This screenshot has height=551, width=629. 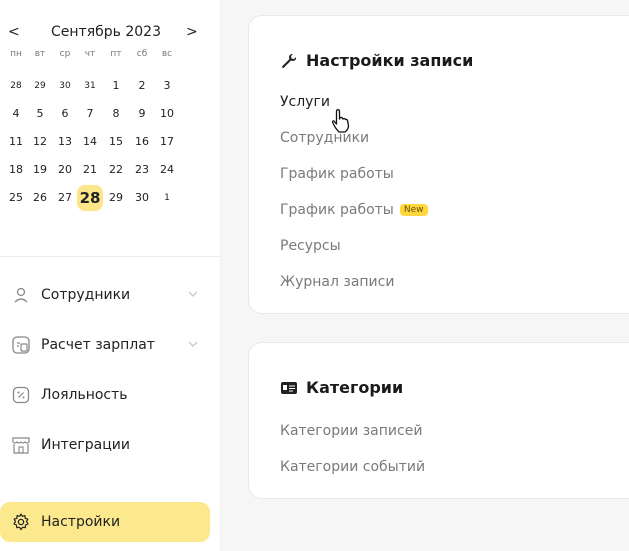 I want to click on calendar-day: 7, so click(x=90, y=114).